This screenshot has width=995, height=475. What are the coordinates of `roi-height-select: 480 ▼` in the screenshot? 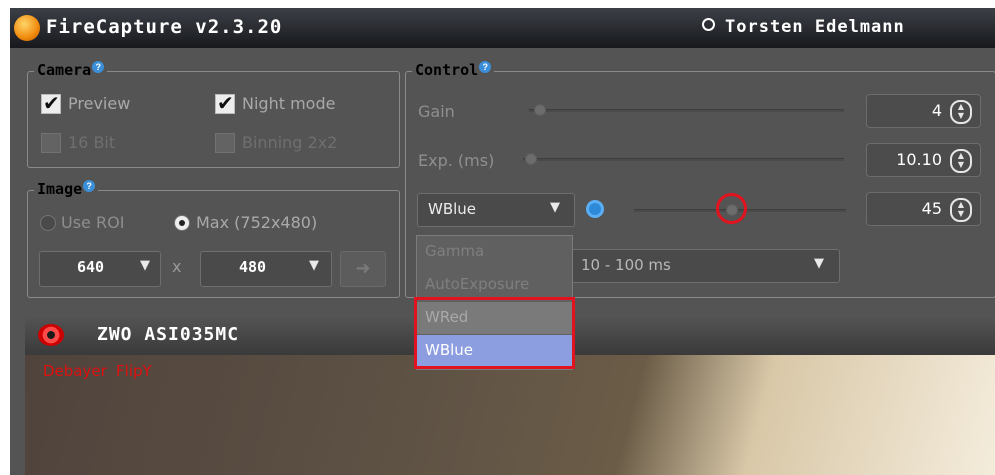 It's located at (266, 269).